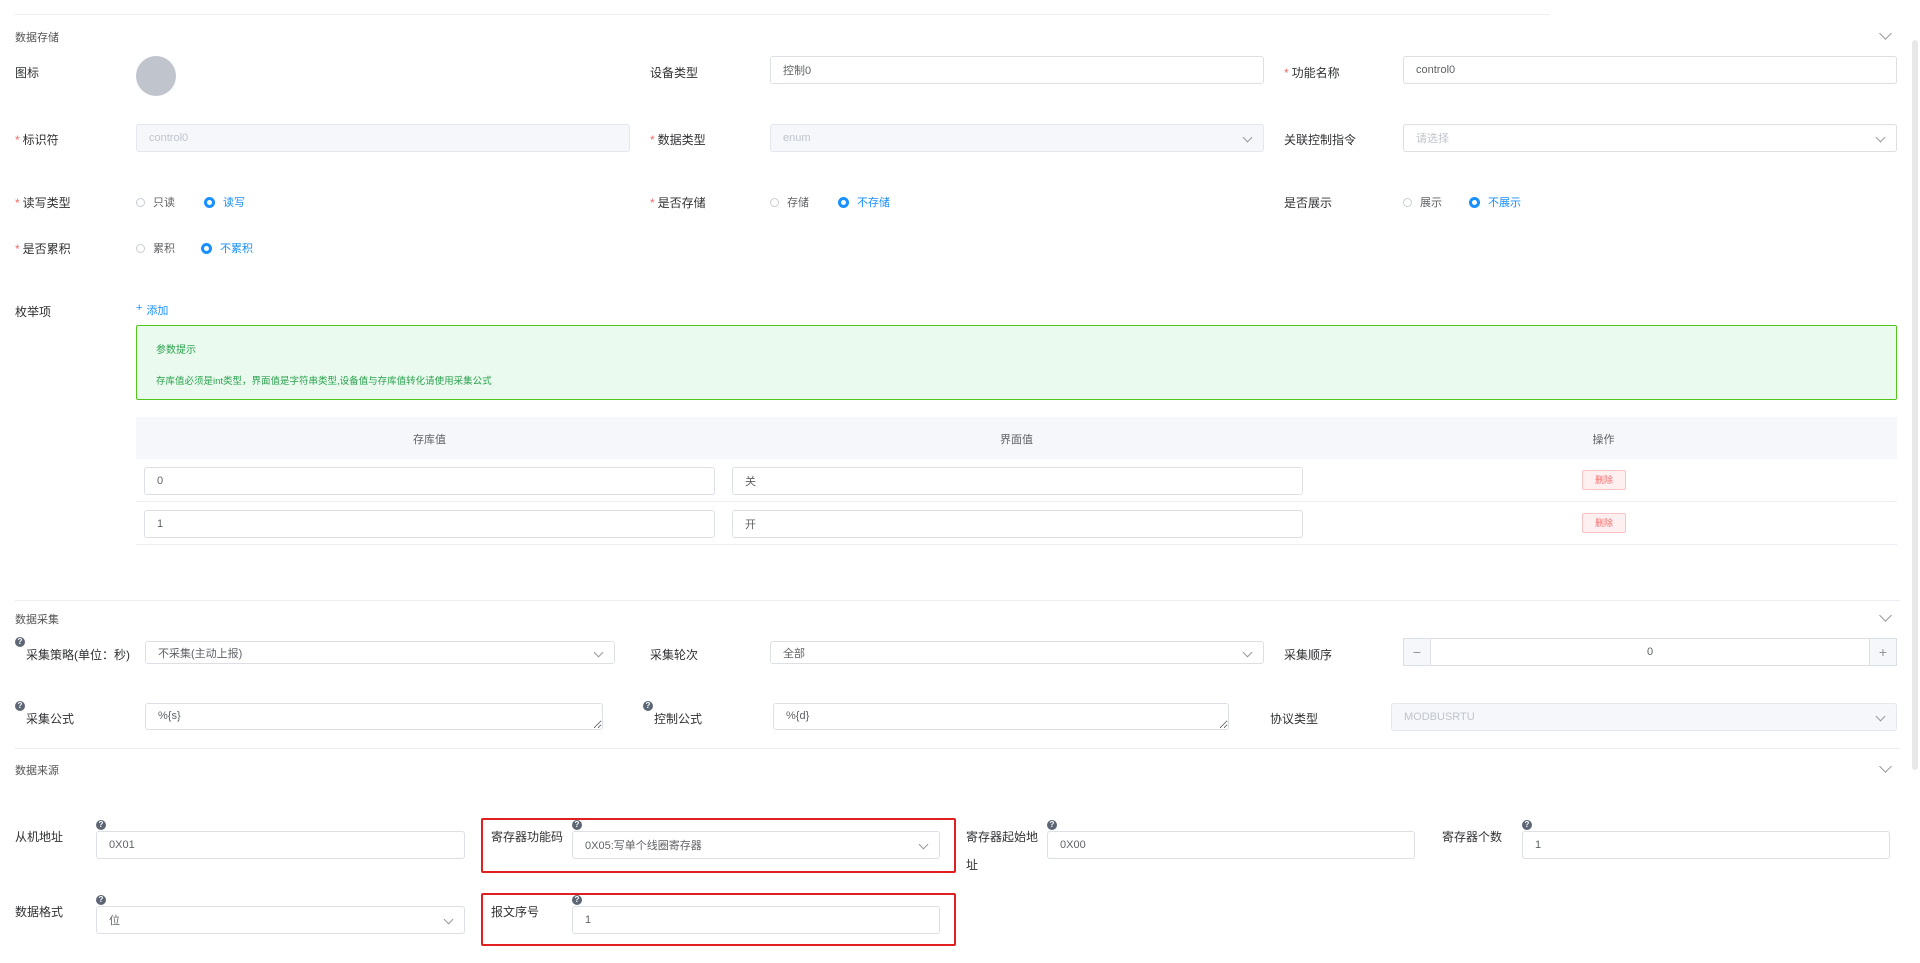  What do you see at coordinates (1001, 716) in the screenshot?
I see `ctrl-formula-textarea` at bounding box center [1001, 716].